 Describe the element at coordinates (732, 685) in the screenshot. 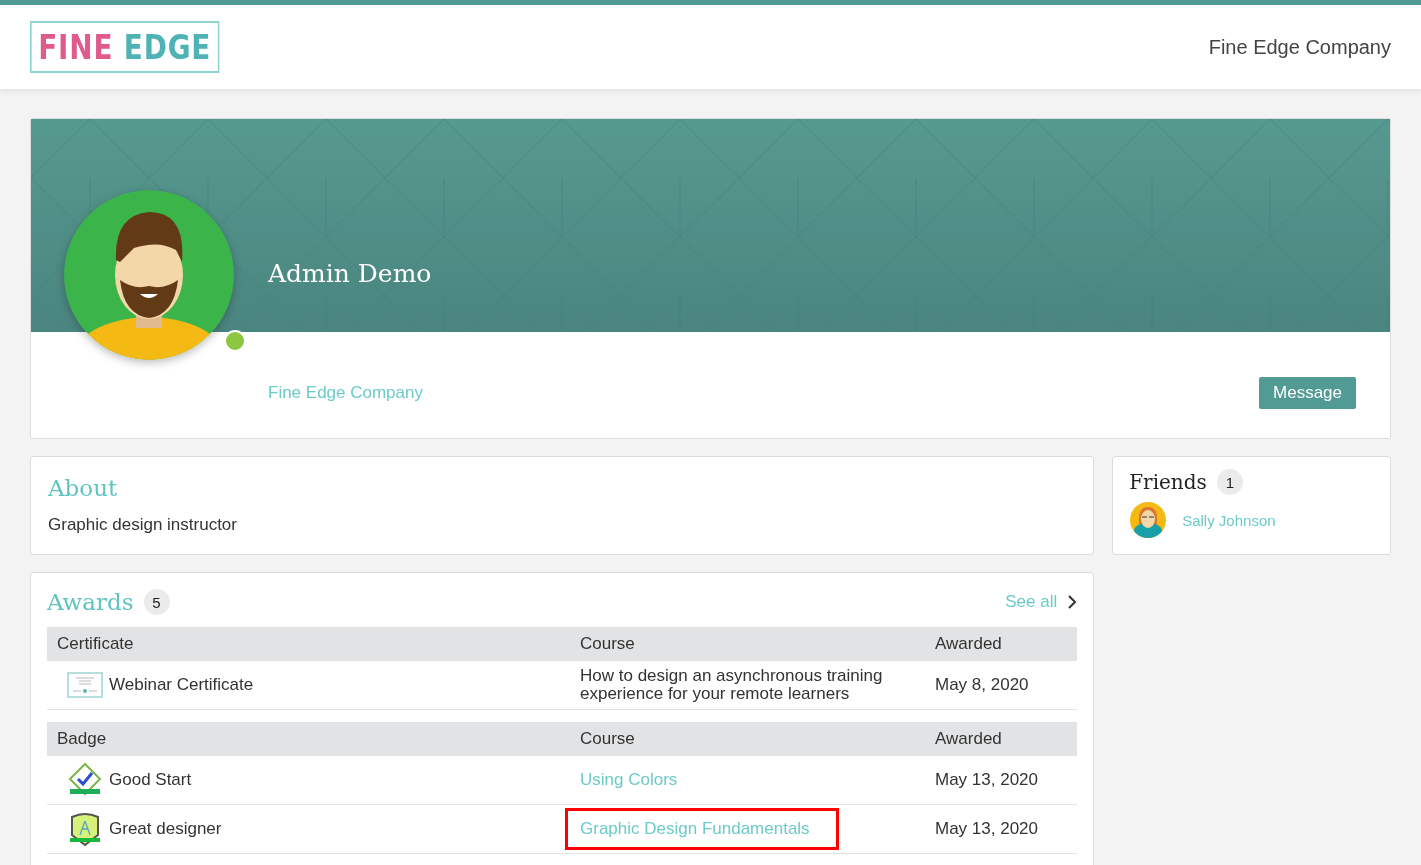

I see `course-name: How to design an asynchronous training experience for your remote learners` at that location.